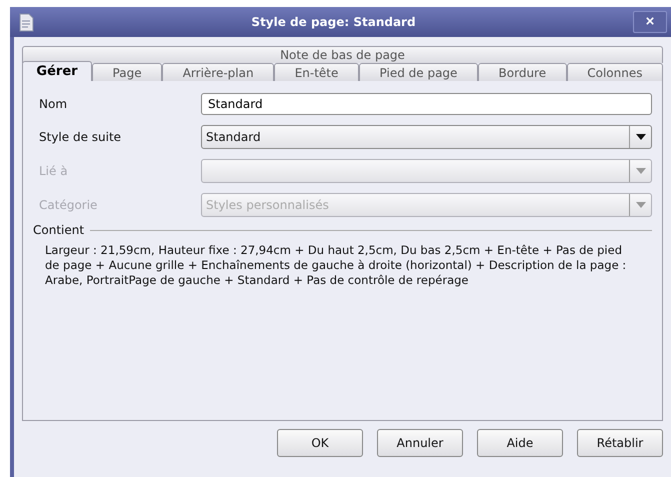  Describe the element at coordinates (333, 22) in the screenshot. I see `window-title: Style de page: Standard` at that location.